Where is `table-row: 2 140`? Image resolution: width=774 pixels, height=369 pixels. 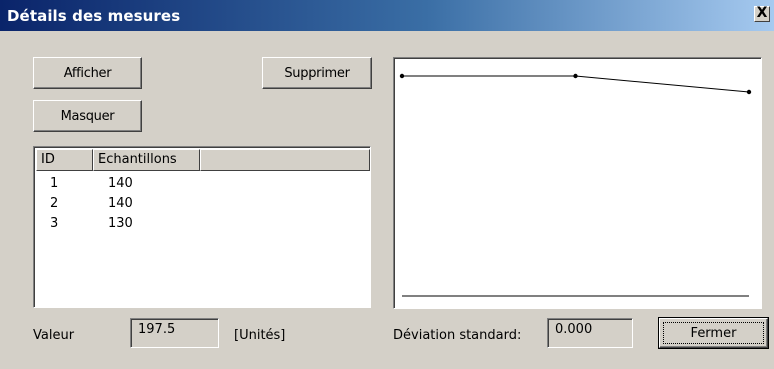
table-row: 2 140 is located at coordinates (202, 203).